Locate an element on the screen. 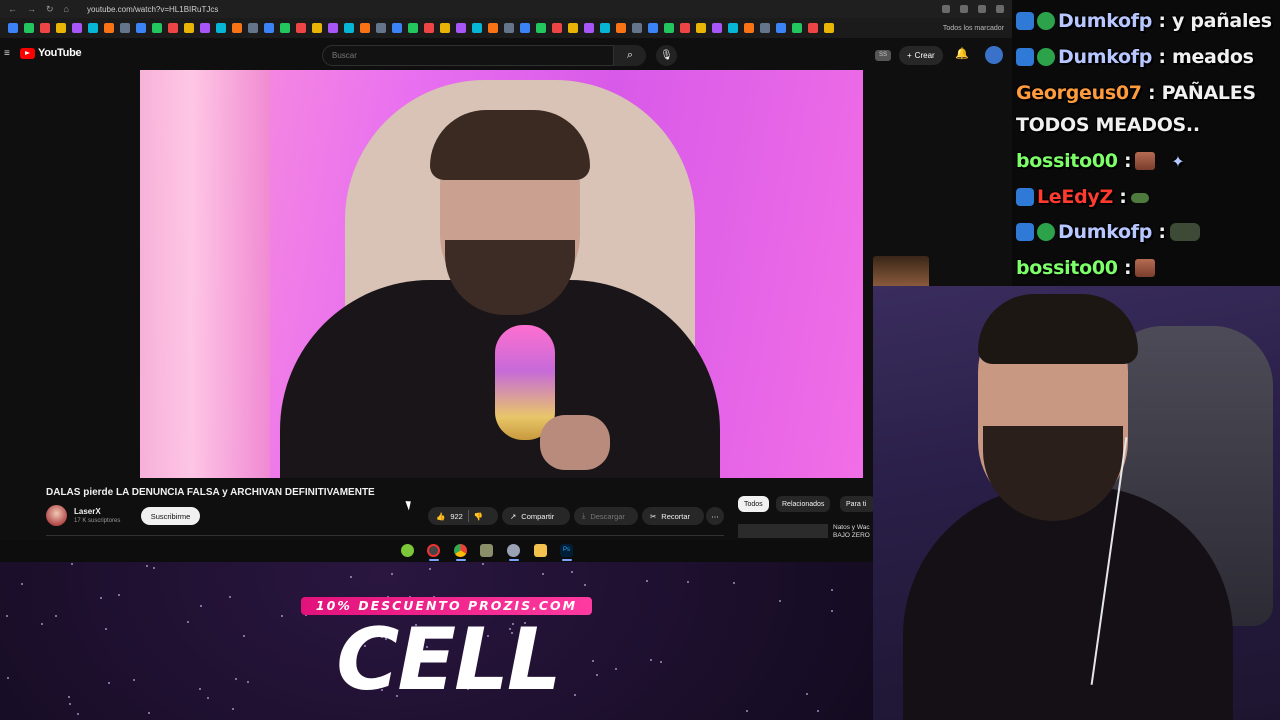  create-button: + Crear is located at coordinates (921, 55).